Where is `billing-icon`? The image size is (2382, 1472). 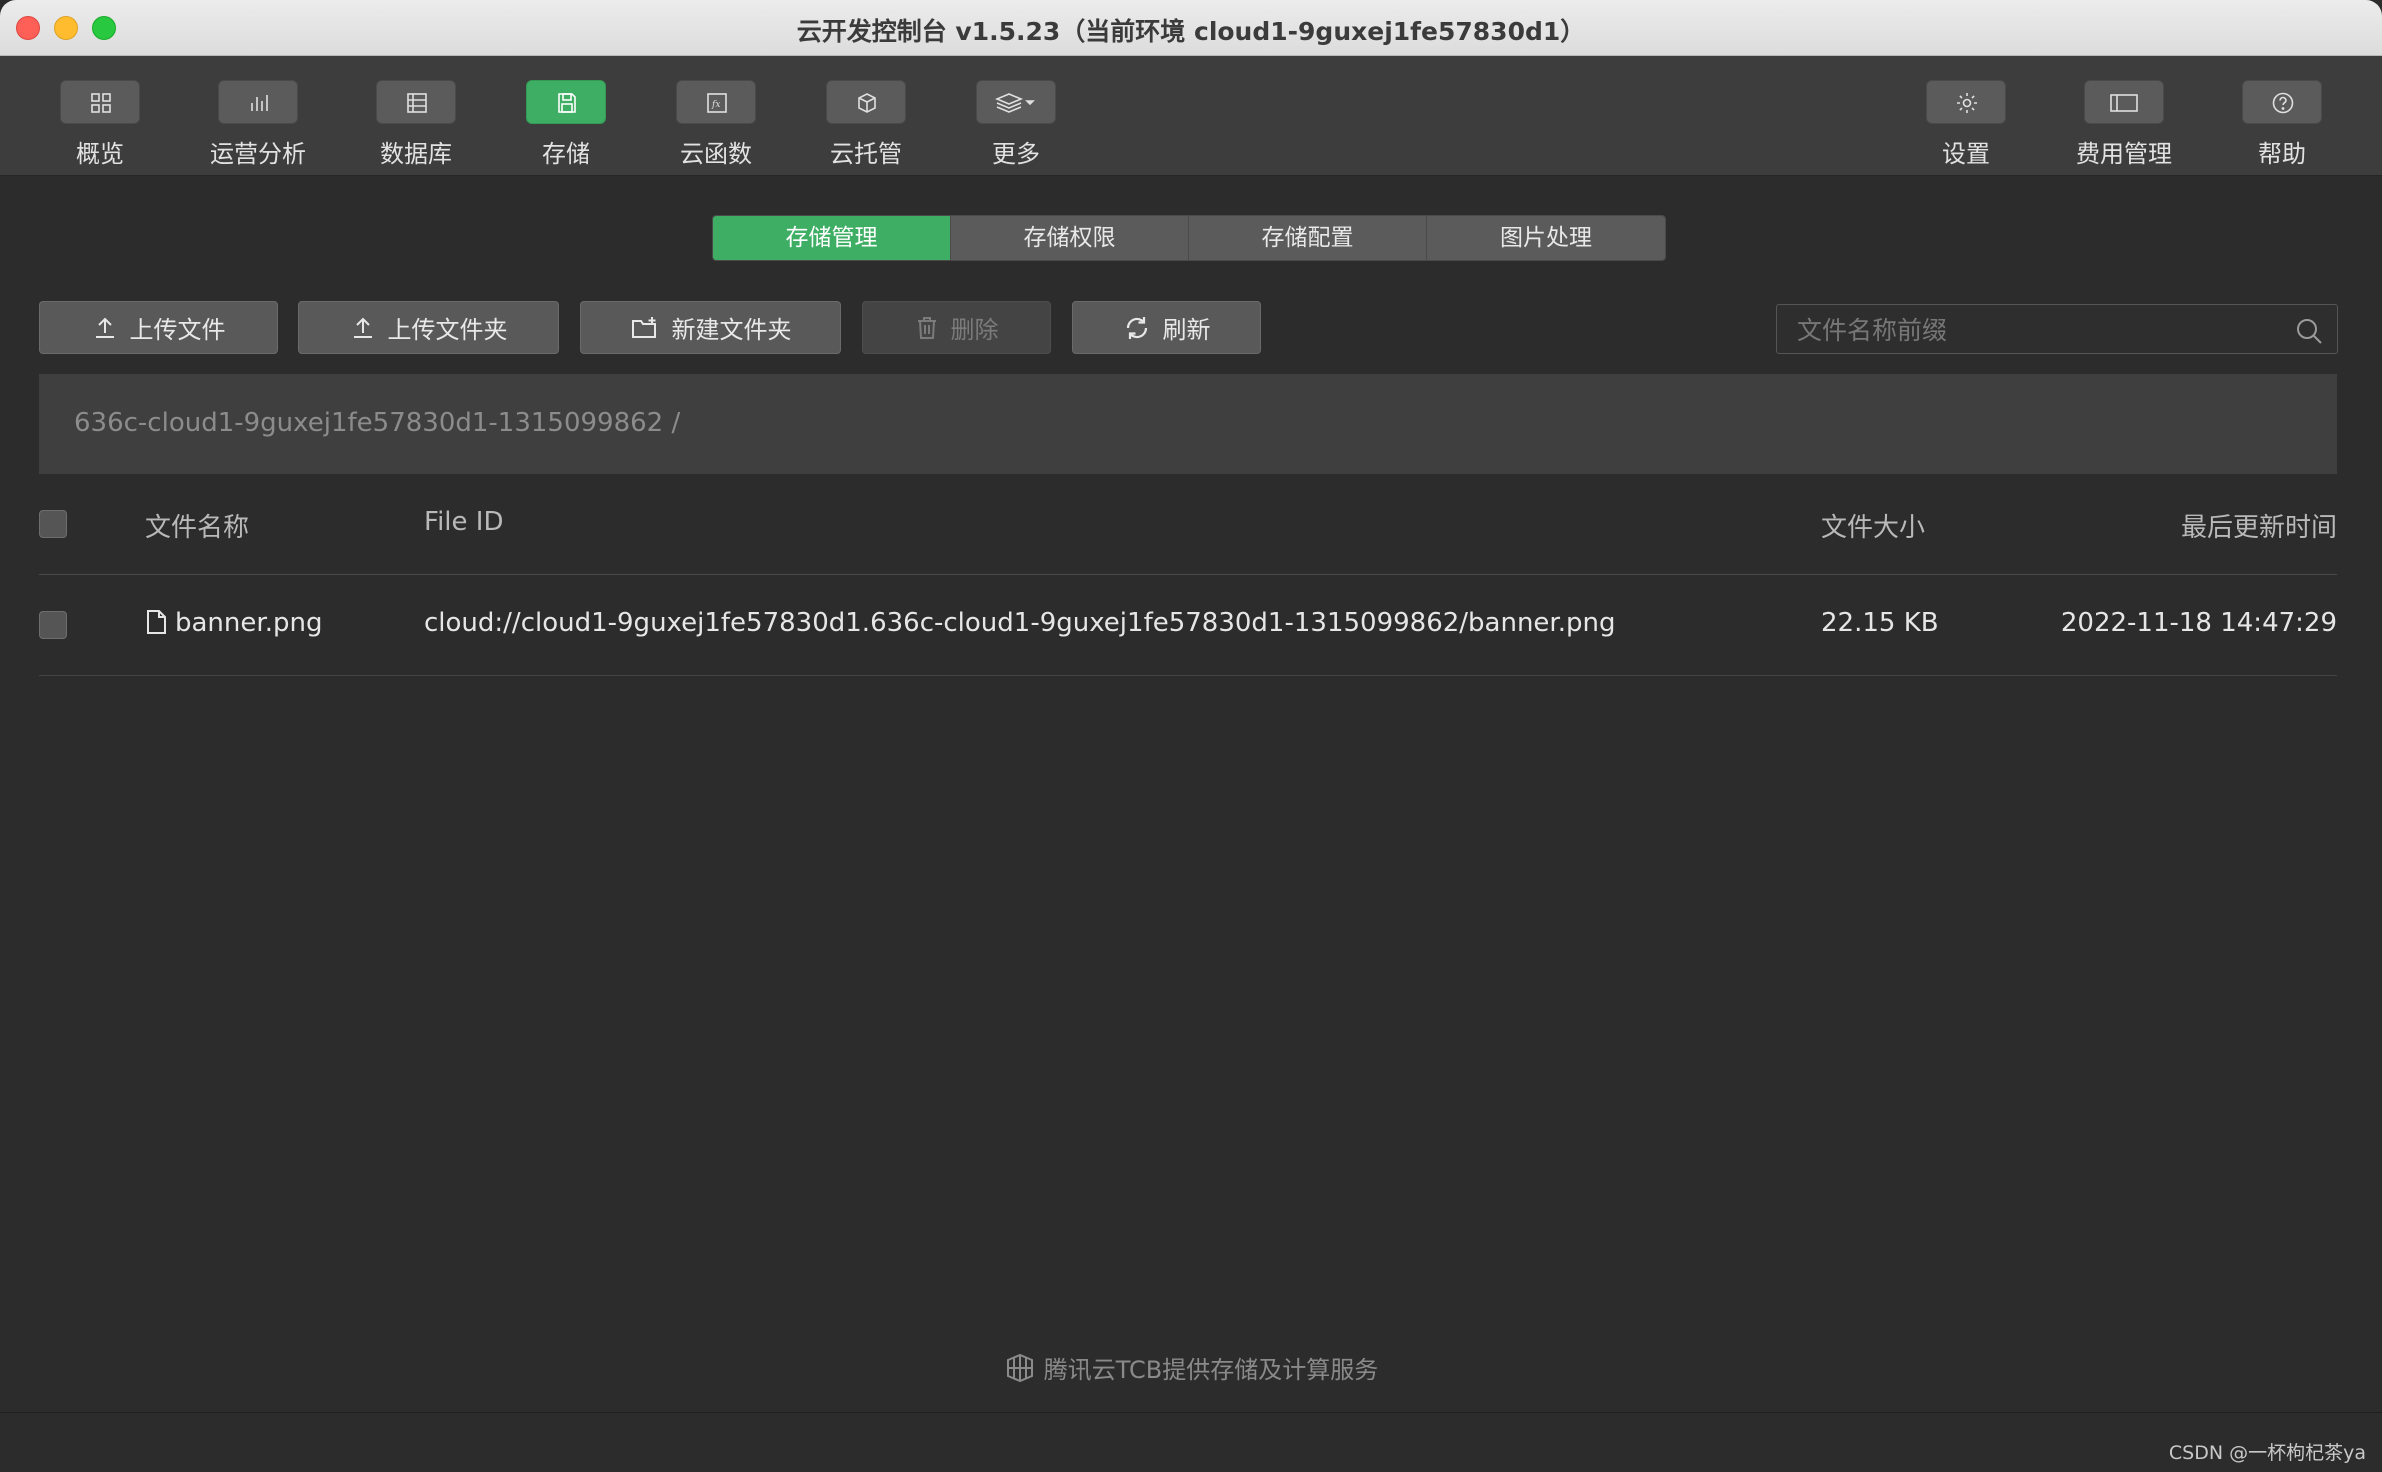 billing-icon is located at coordinates (2124, 102).